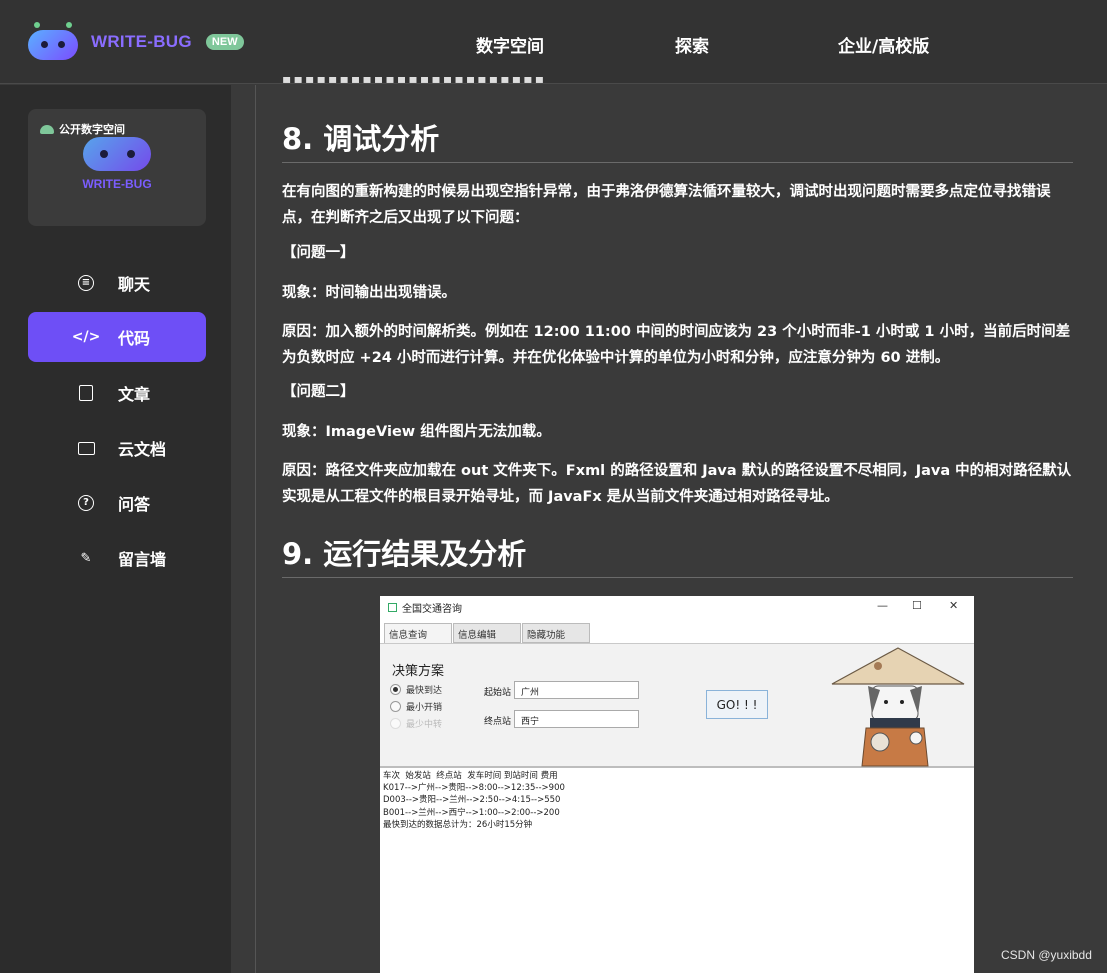  What do you see at coordinates (556, 633) in the screenshot?
I see `tab-hidden: 隐藏功能` at bounding box center [556, 633].